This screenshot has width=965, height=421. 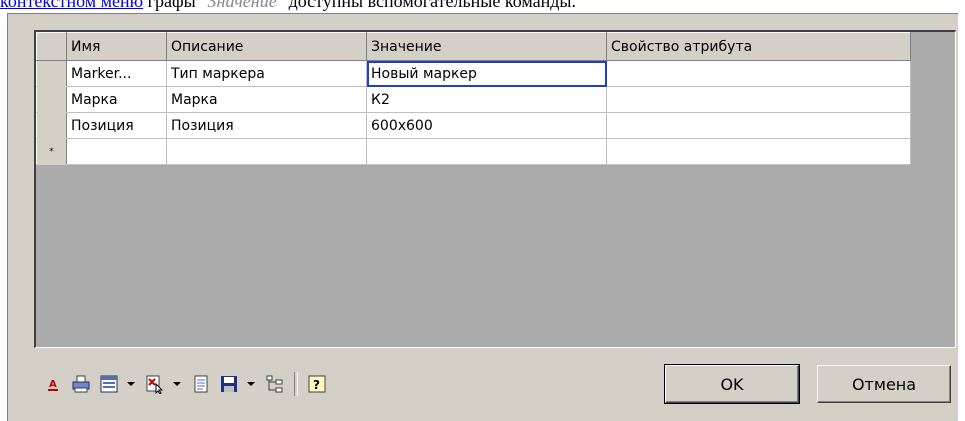 I want to click on cell-description: Тип маркера, so click(x=266, y=73).